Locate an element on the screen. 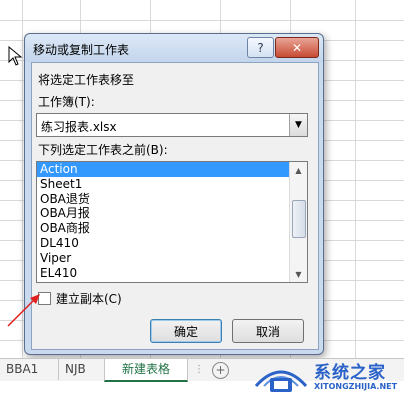  sheet-tab-new: 新建表格 is located at coordinates (146, 370).